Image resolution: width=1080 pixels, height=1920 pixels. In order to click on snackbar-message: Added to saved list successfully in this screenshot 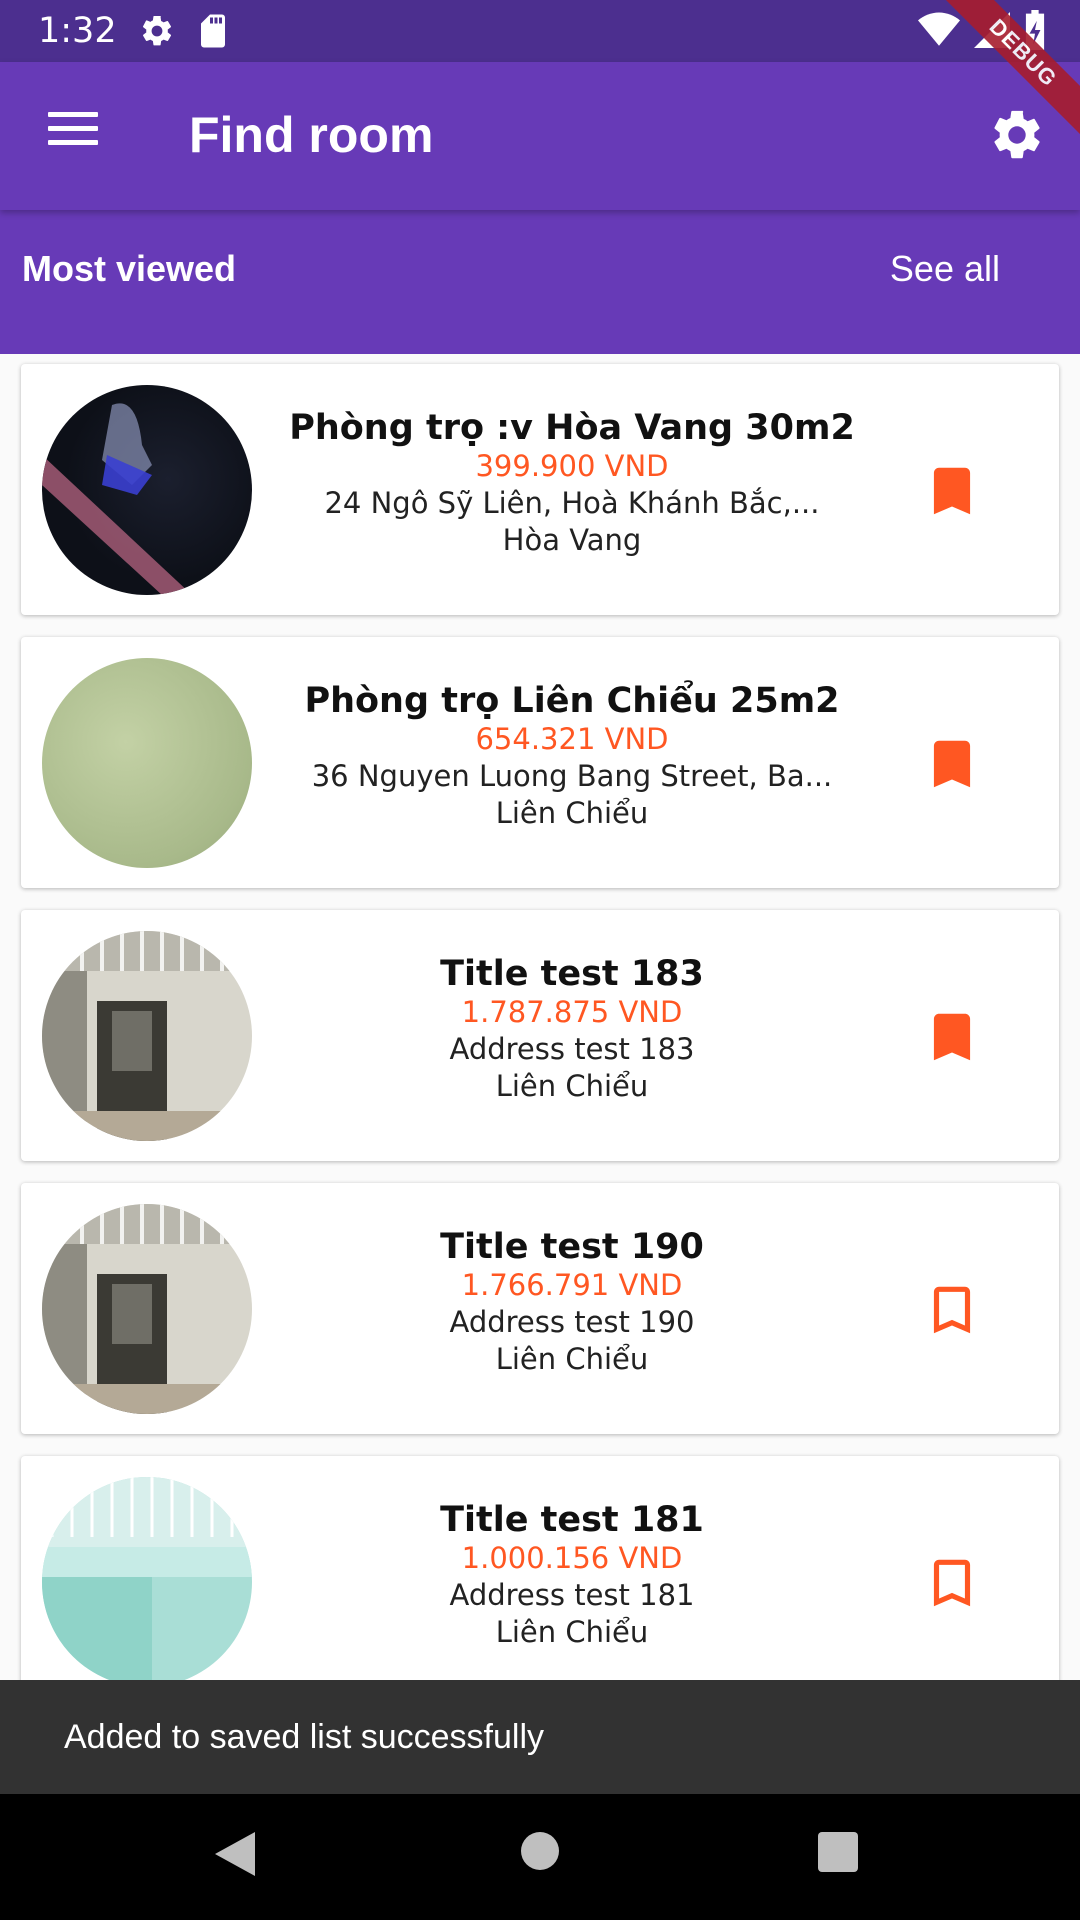, I will do `click(304, 1736)`.